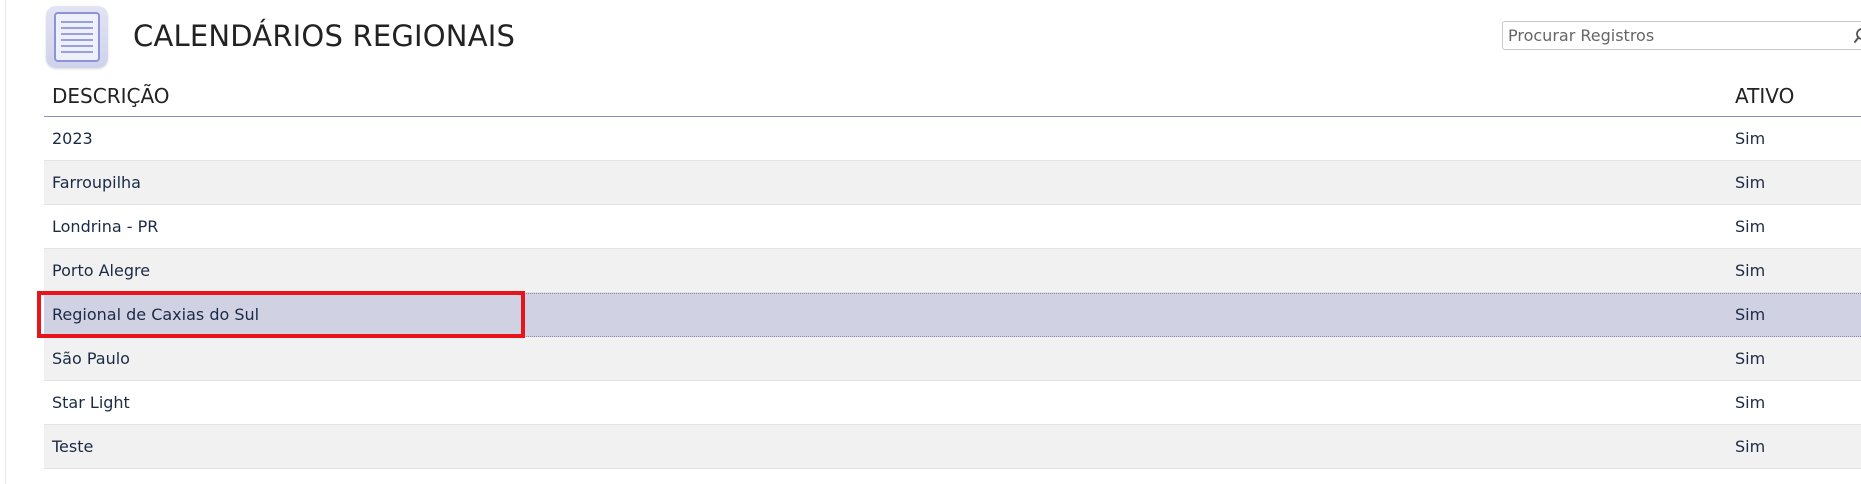  I want to click on search-input, so click(1680, 35).